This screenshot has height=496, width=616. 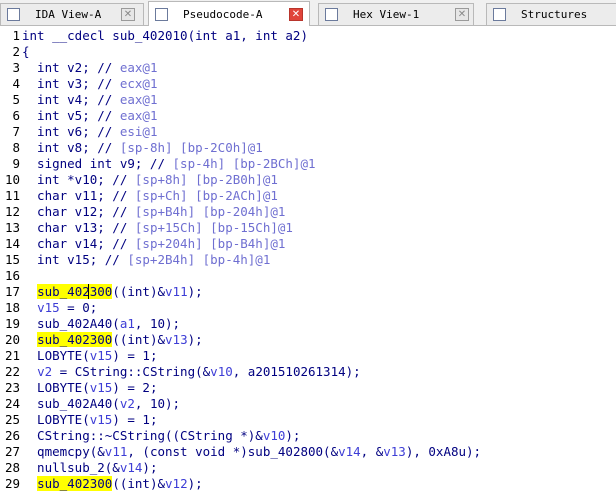 I want to click on tab-hex-view-1: Hex View-1 ✕, so click(x=396, y=14).